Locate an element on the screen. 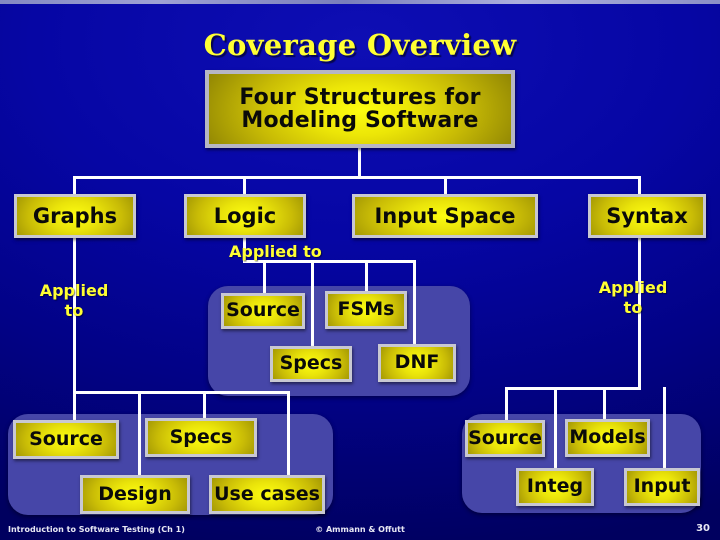 This screenshot has width=720, height=540. artifact-label-syntax-input: Input is located at coordinates (662, 486).